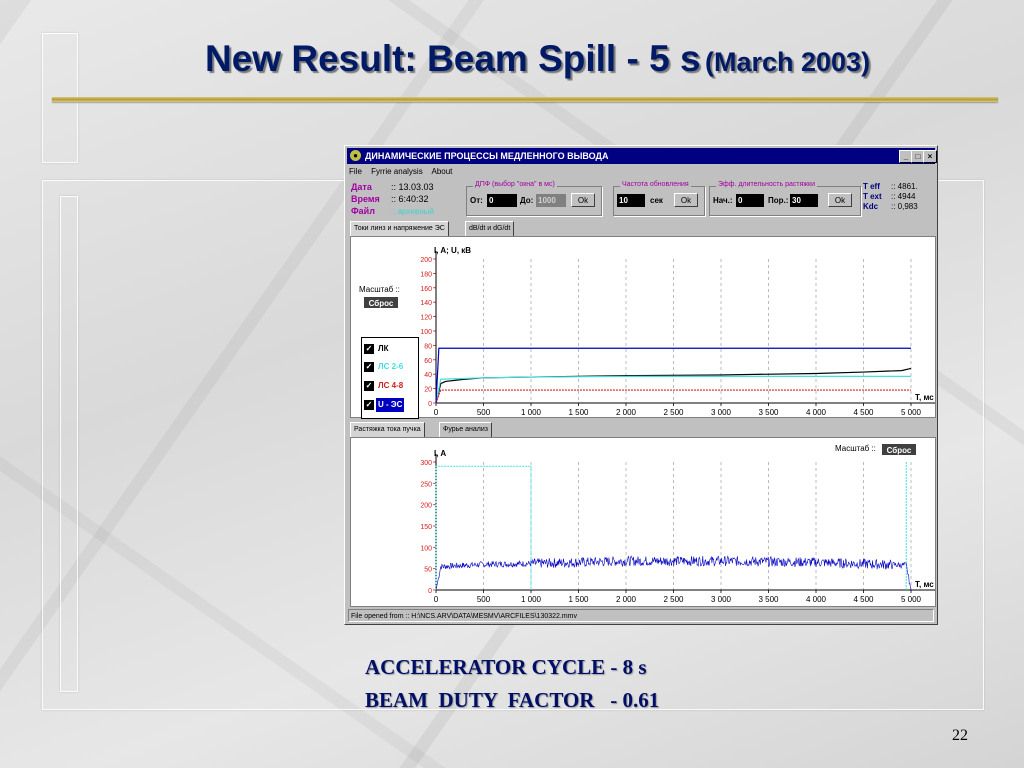  Describe the element at coordinates (527, 200) in the screenshot. I see `dft-to-label: До:` at that location.